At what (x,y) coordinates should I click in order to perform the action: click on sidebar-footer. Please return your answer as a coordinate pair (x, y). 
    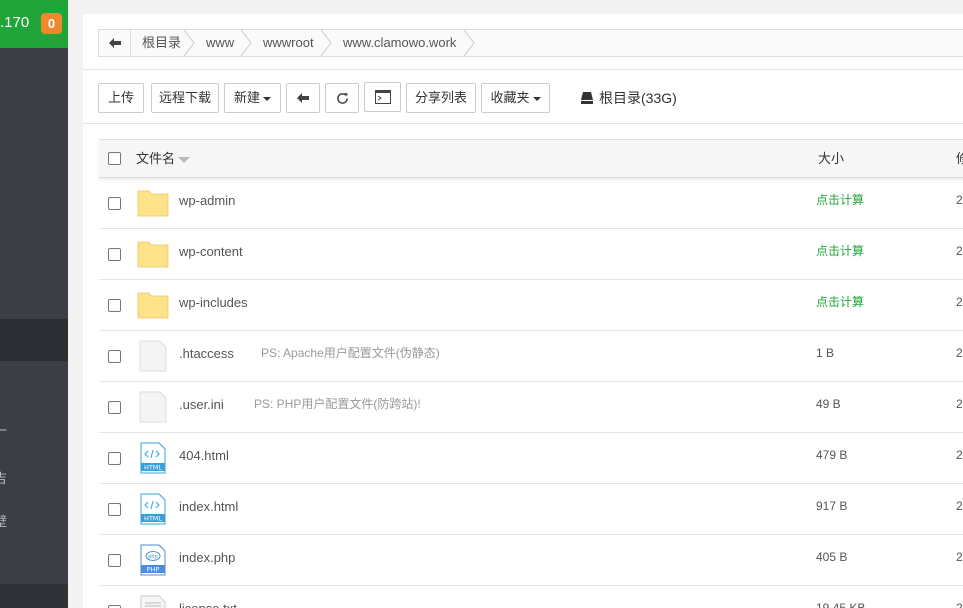
    Looking at the image, I should click on (34, 596).